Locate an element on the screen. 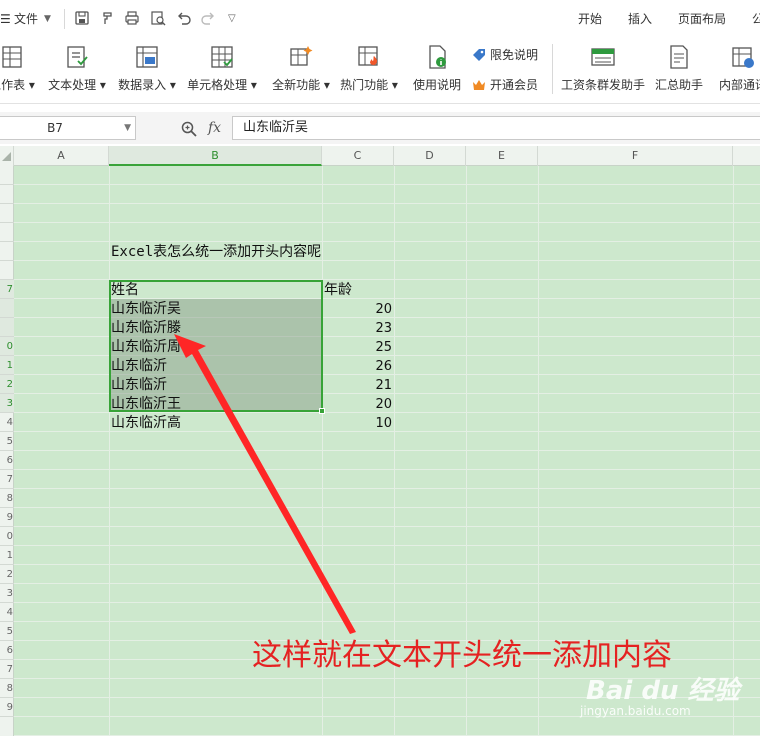  usage-guide-button: 使用说明 is located at coordinates (437, 70).